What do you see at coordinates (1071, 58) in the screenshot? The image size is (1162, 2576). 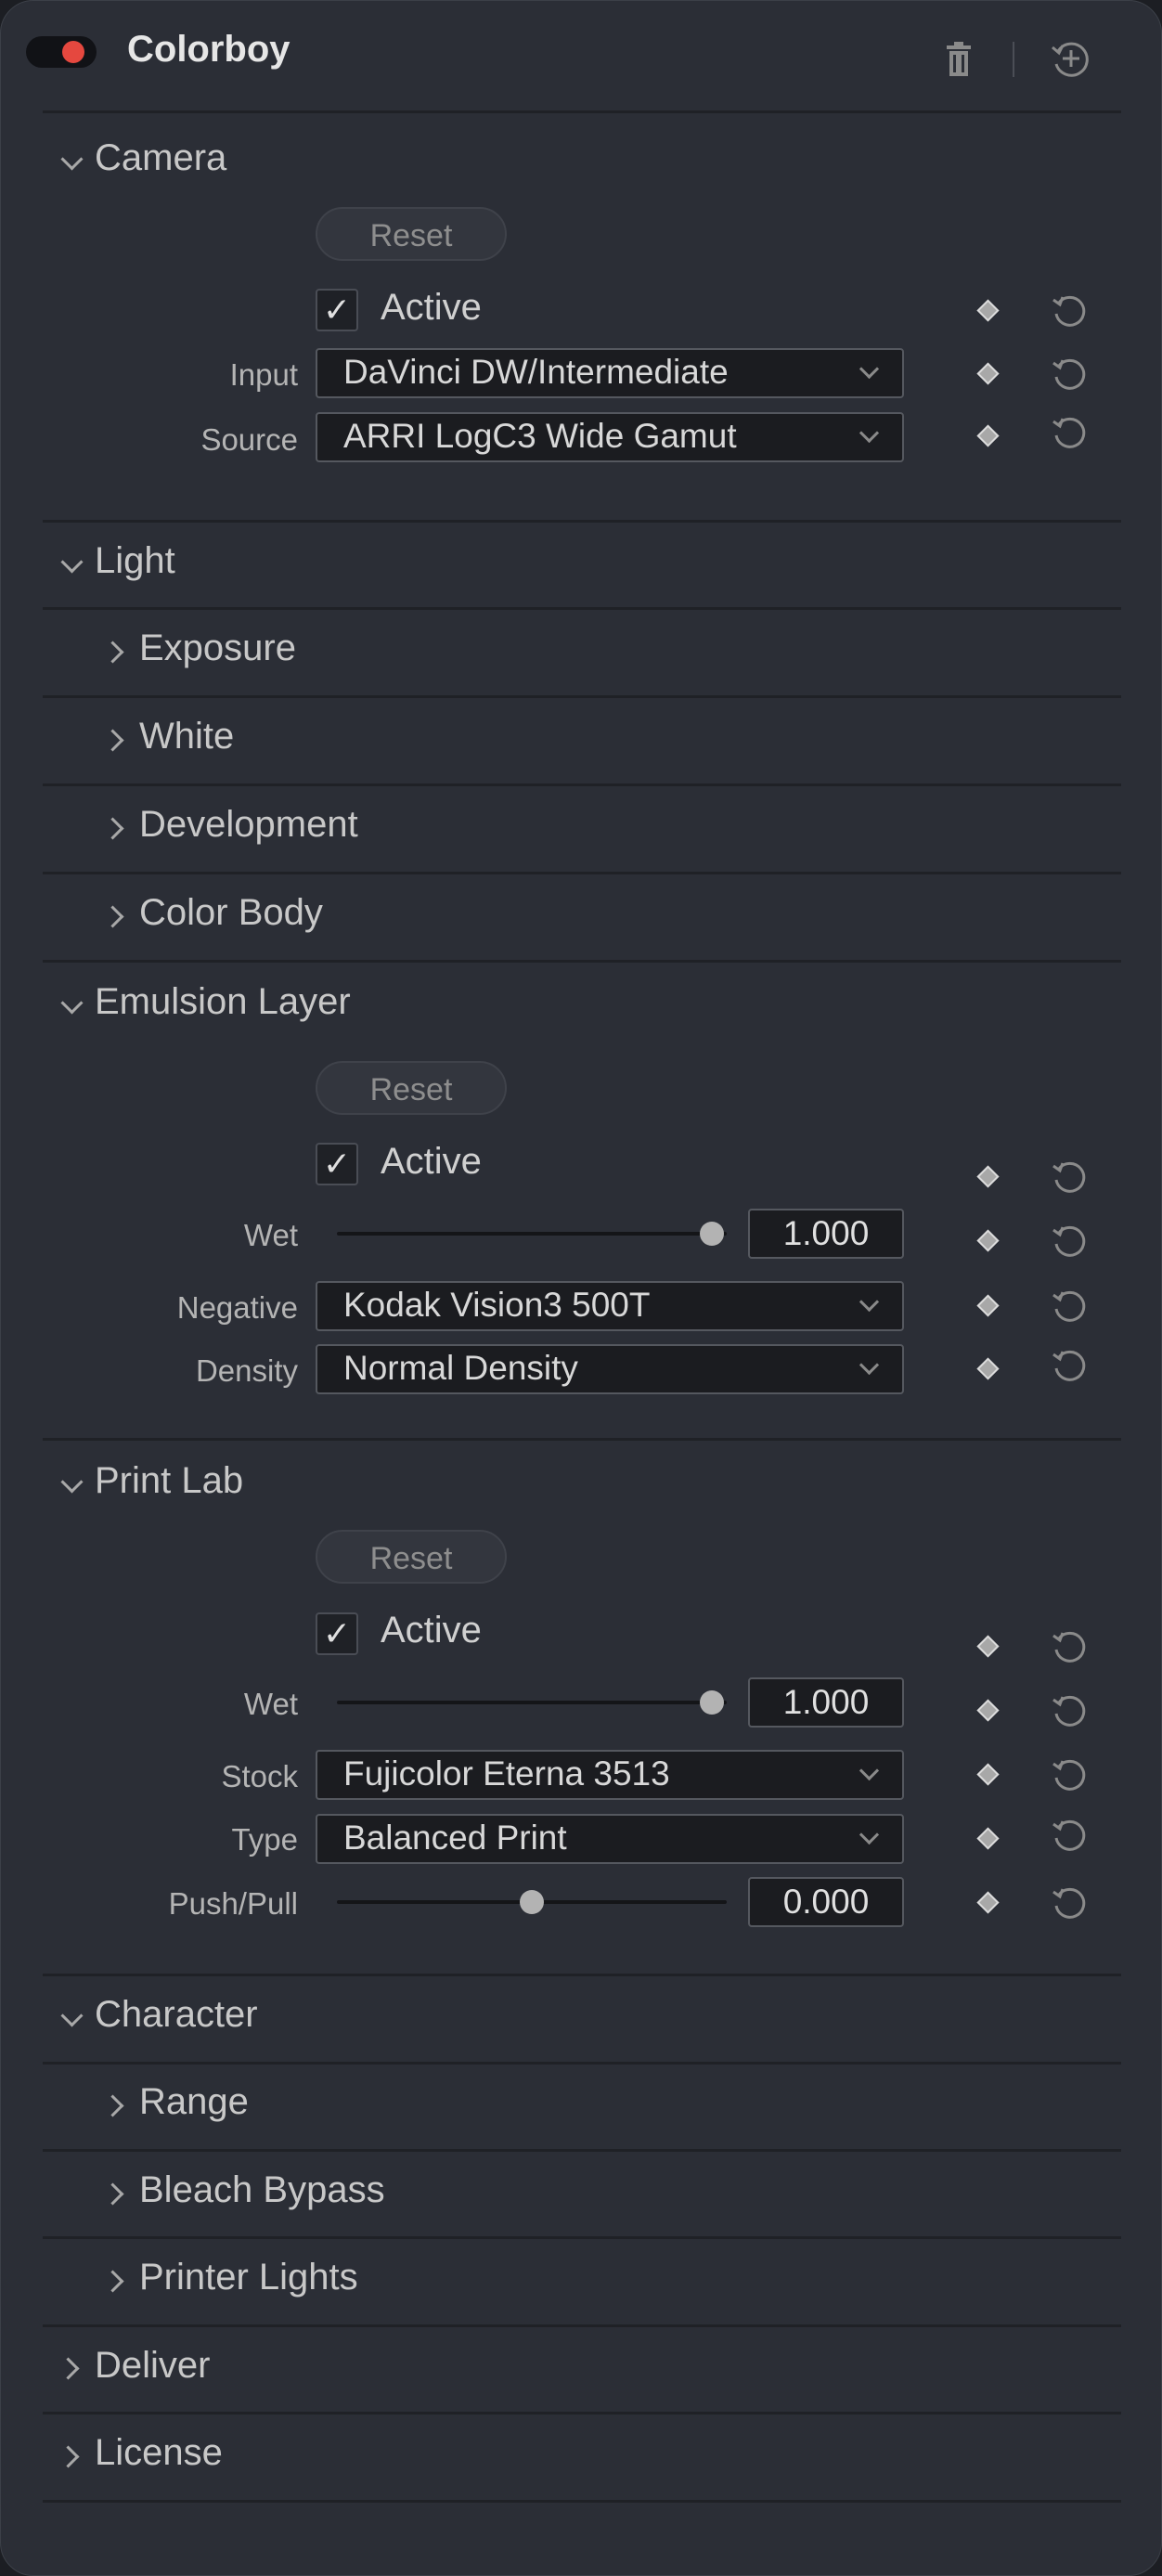 I see `add-preset-icon` at bounding box center [1071, 58].